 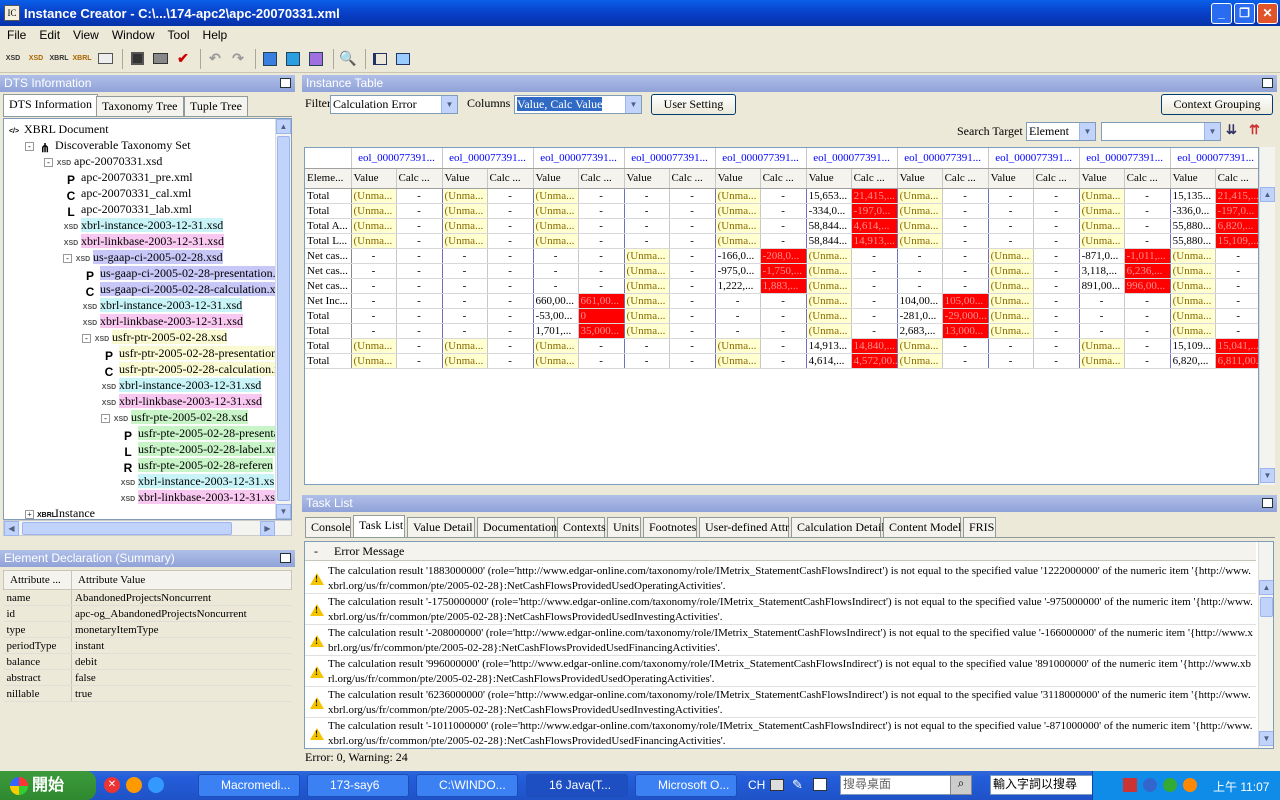 What do you see at coordinates (108, 146) in the screenshot?
I see `tree-node: - ⋔ Discoverable Taxonomy Set` at bounding box center [108, 146].